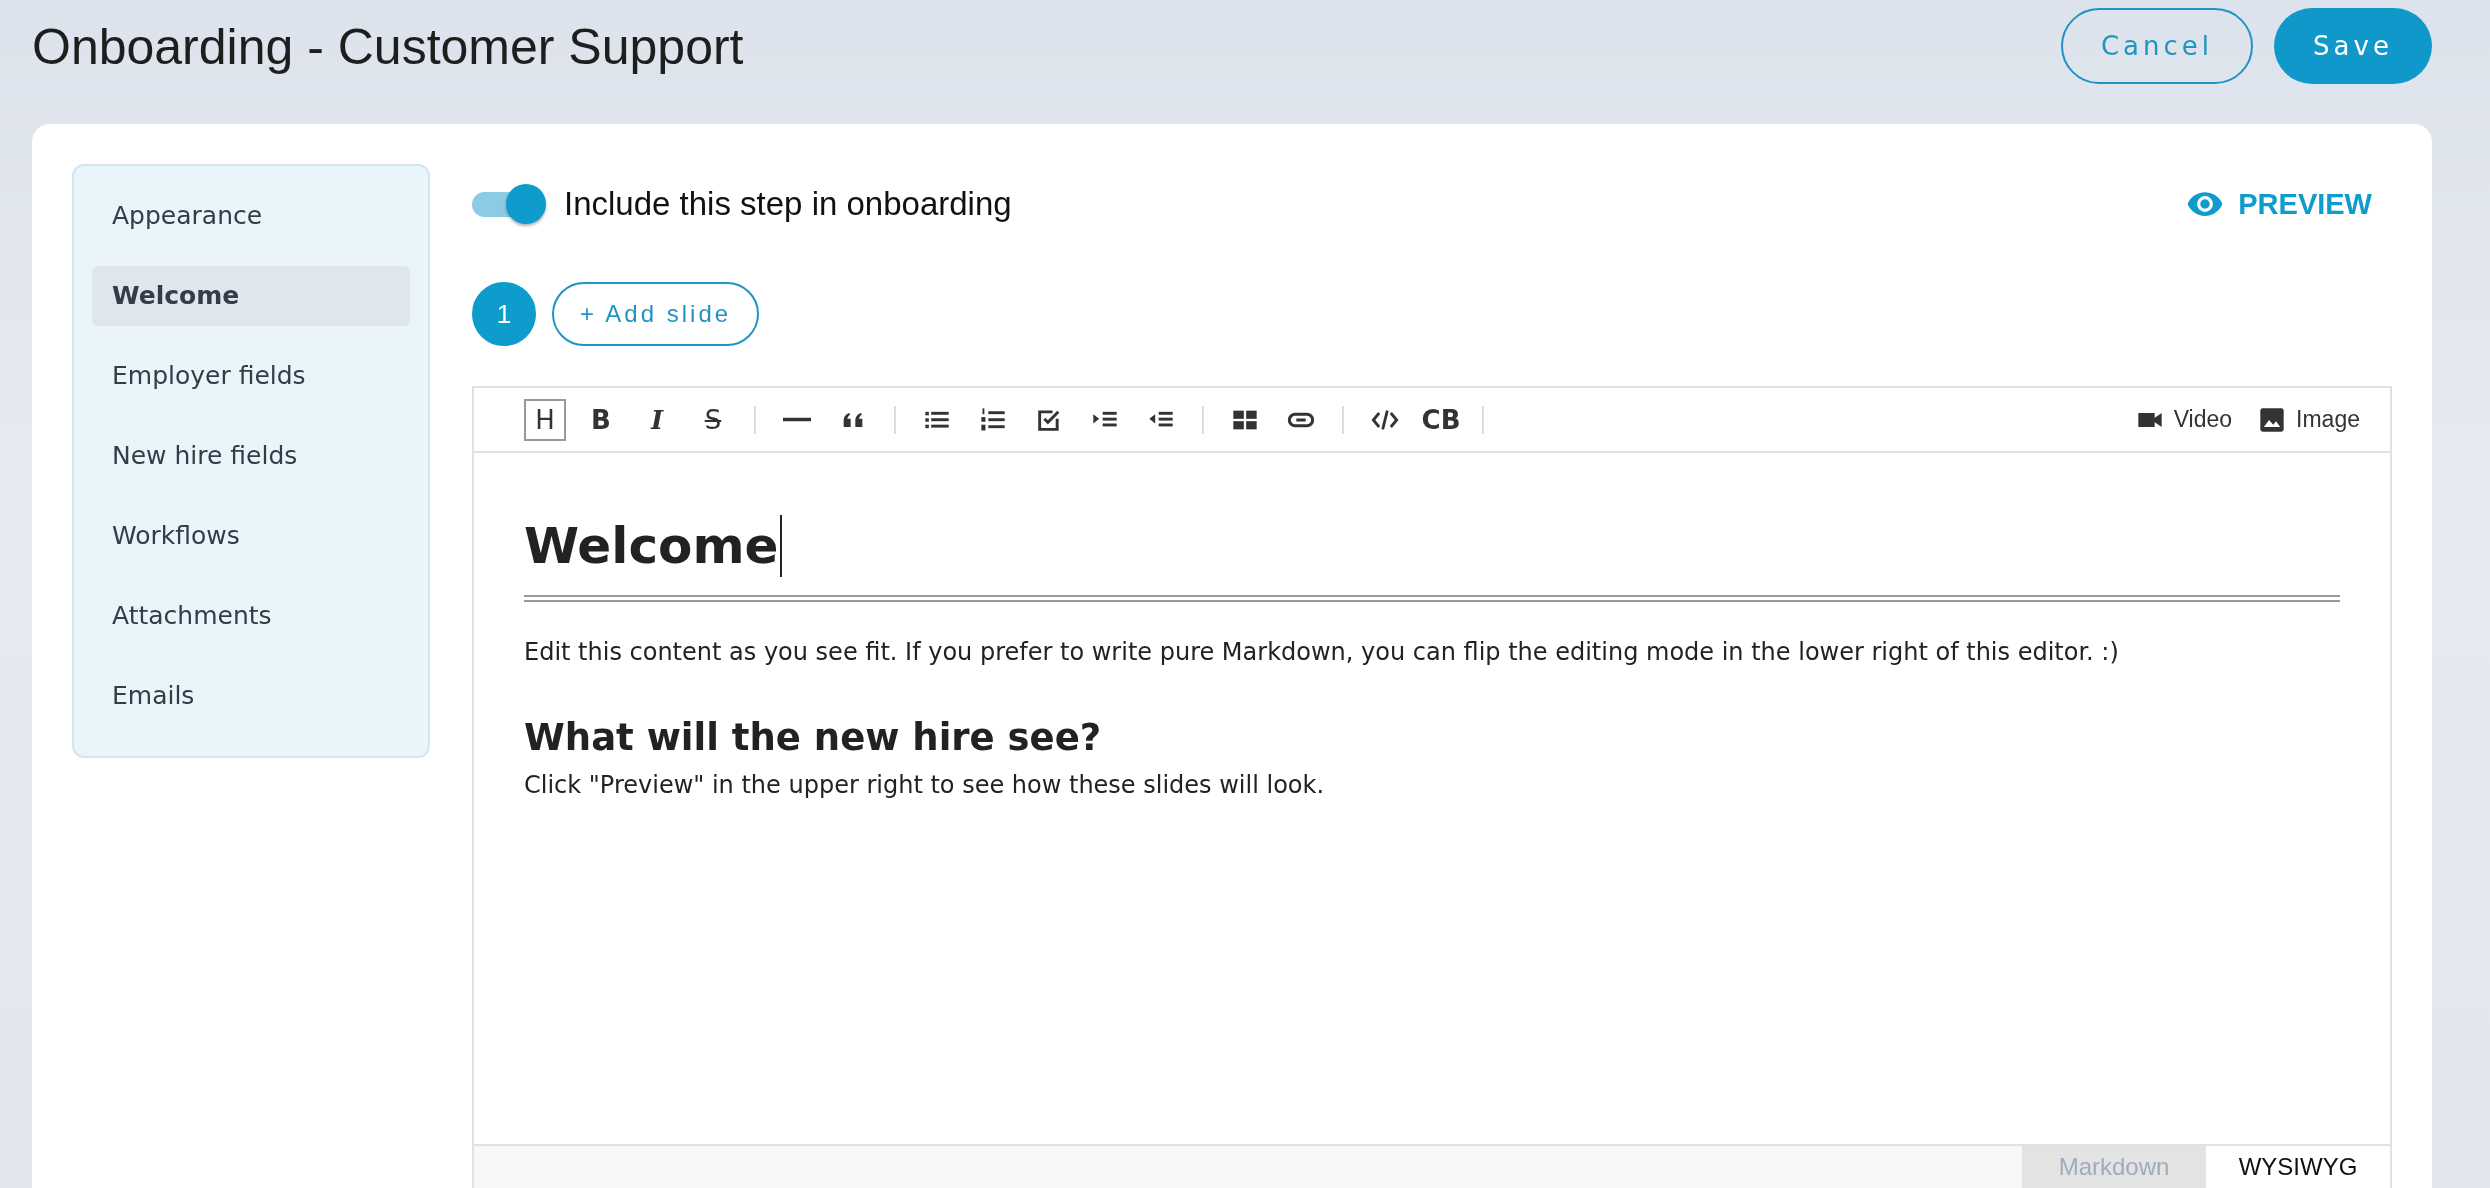 The width and height of the screenshot is (2490, 1188). I want to click on heading-button: H, so click(545, 419).